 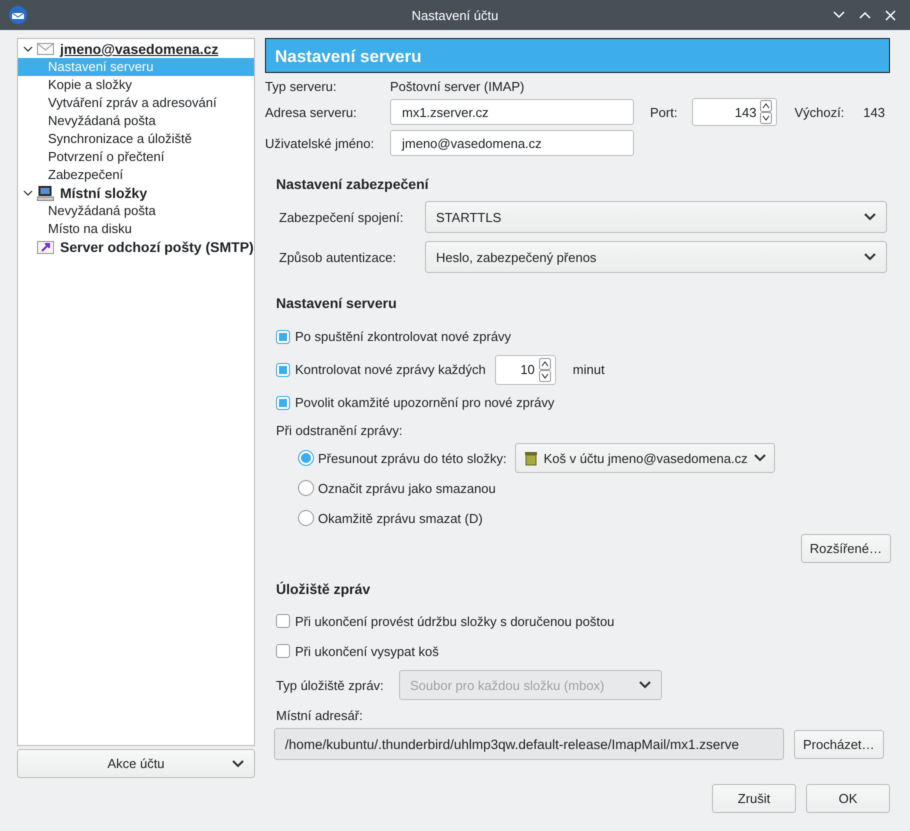 What do you see at coordinates (577, 55) in the screenshot?
I see `page-header: Nastavení serveru` at bounding box center [577, 55].